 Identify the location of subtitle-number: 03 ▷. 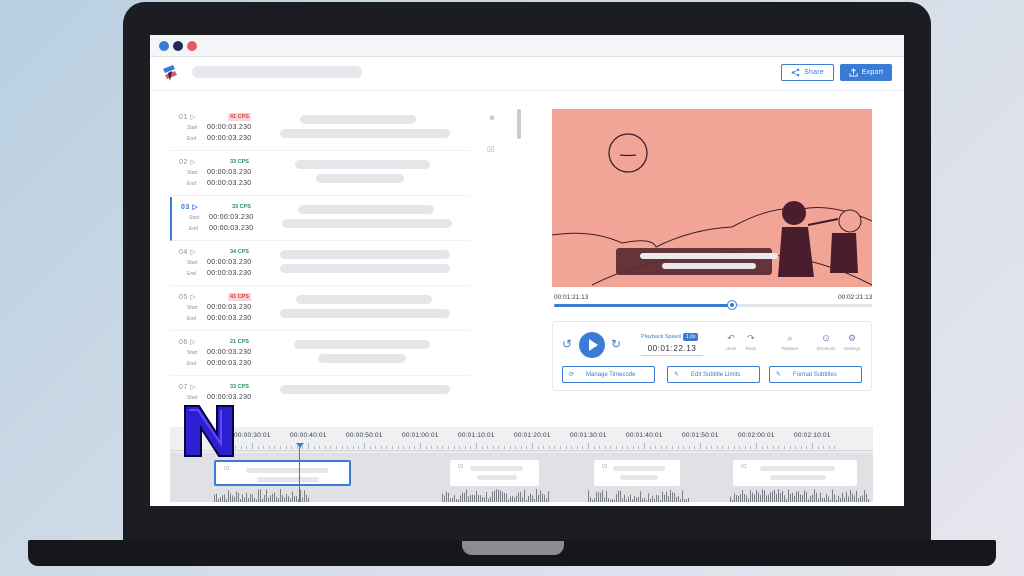
(190, 207).